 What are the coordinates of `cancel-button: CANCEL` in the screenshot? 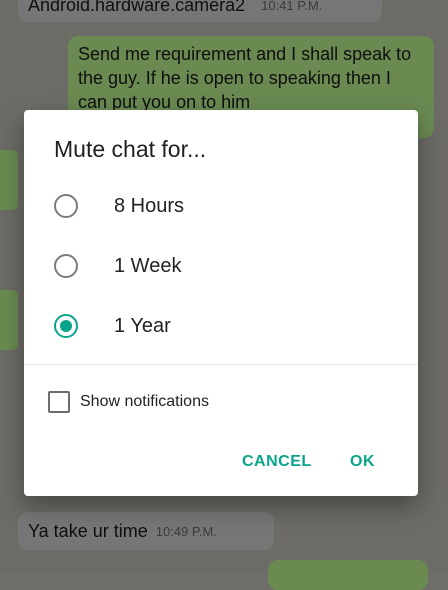 It's located at (277, 462).